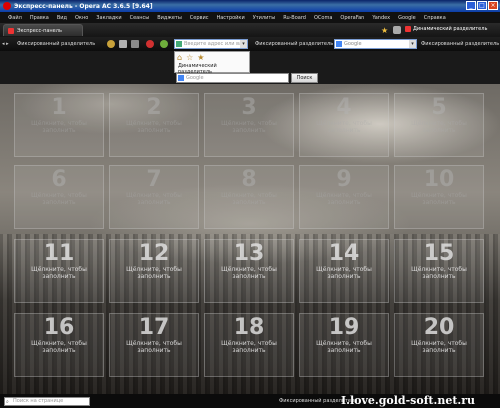 The height and width of the screenshot is (408, 500). Describe the element at coordinates (264, 18) in the screenshot. I see `menu-utilities: Утилиты` at that location.